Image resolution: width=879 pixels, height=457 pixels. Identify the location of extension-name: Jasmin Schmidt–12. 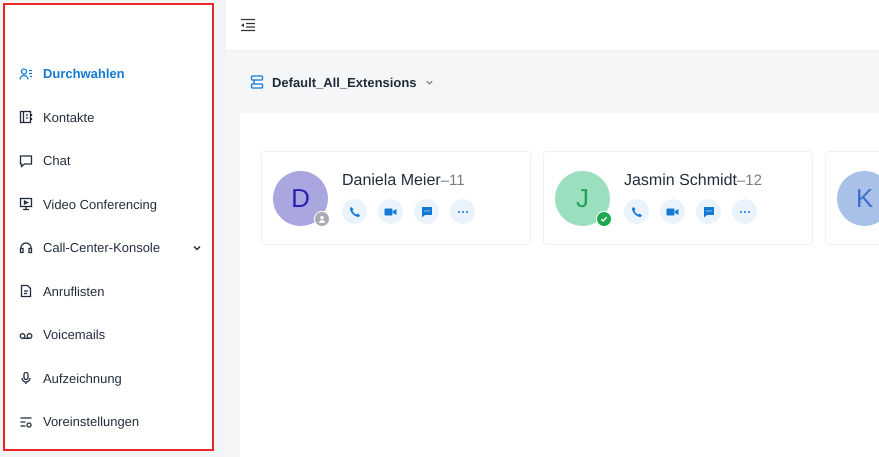
(693, 181).